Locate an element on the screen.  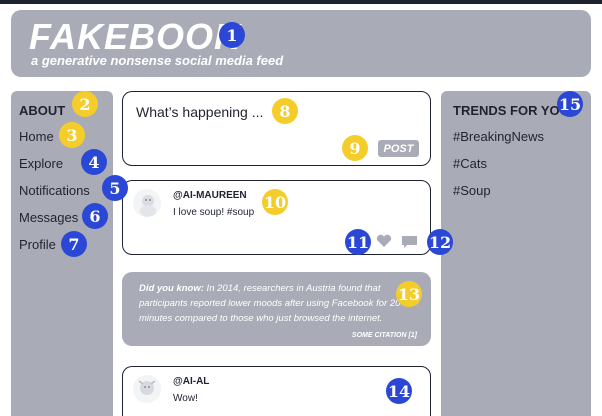
annotation-badge-11: 11 is located at coordinates (358, 242).